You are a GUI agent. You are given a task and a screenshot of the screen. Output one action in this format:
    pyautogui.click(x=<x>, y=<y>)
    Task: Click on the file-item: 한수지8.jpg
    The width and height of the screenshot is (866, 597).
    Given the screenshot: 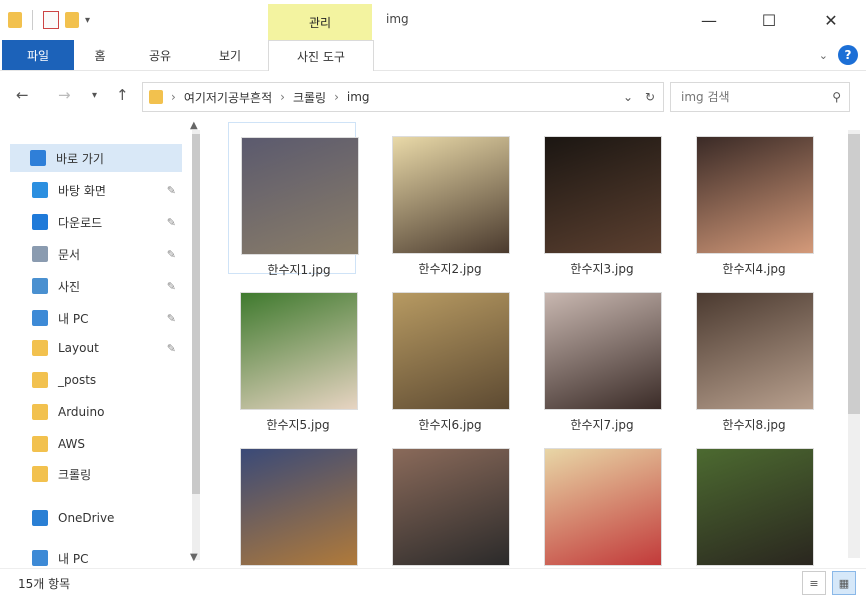 What is the action you would take?
    pyautogui.click(x=749, y=355)
    